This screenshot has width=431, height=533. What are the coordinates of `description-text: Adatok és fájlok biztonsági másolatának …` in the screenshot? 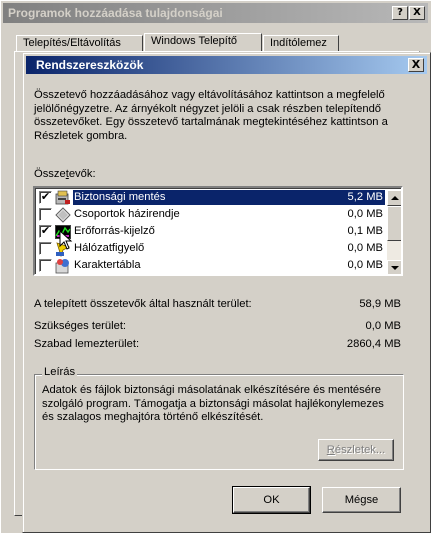 It's located at (213, 403).